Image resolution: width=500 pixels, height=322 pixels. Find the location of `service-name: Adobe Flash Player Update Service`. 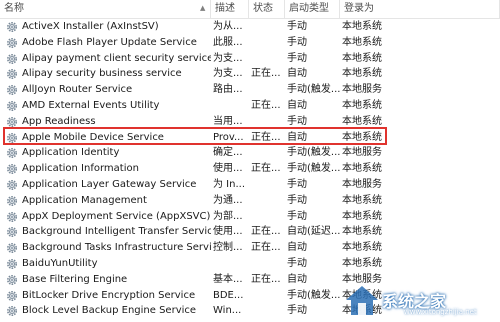

service-name: Adobe Flash Player Update Service is located at coordinates (109, 42).